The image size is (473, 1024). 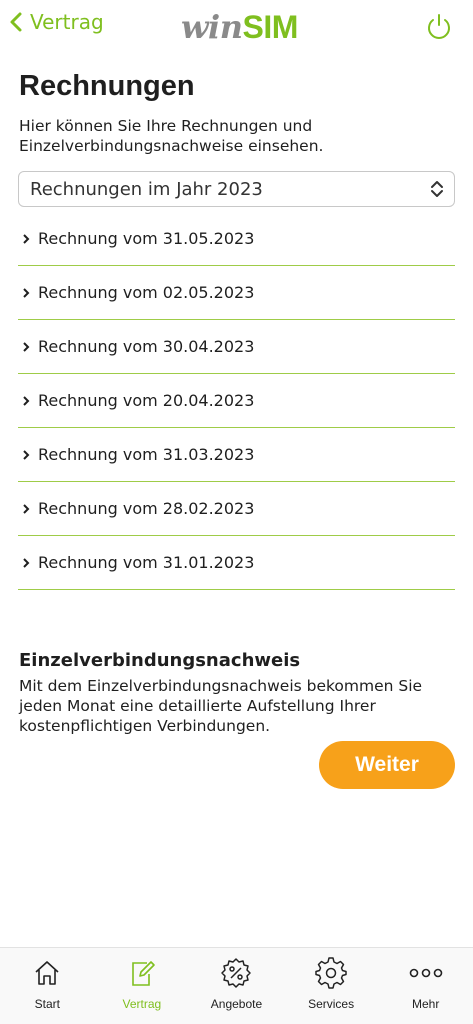 I want to click on bottom-tab-bar: Start Vertrag Angebote Services Mehr, so click(x=236, y=985).